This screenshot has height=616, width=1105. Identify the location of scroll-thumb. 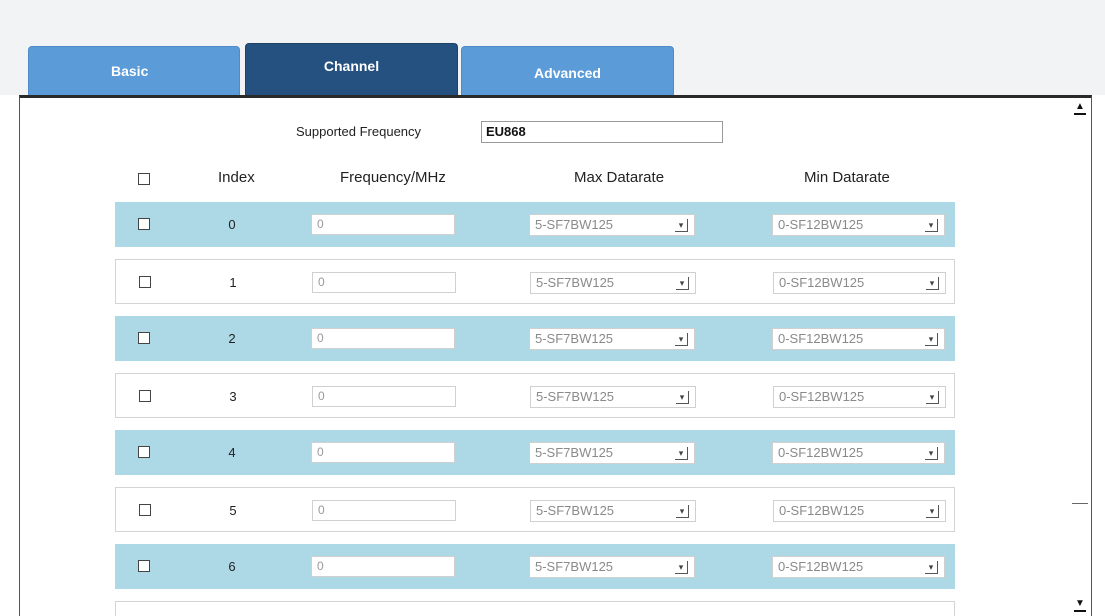
(1080, 311).